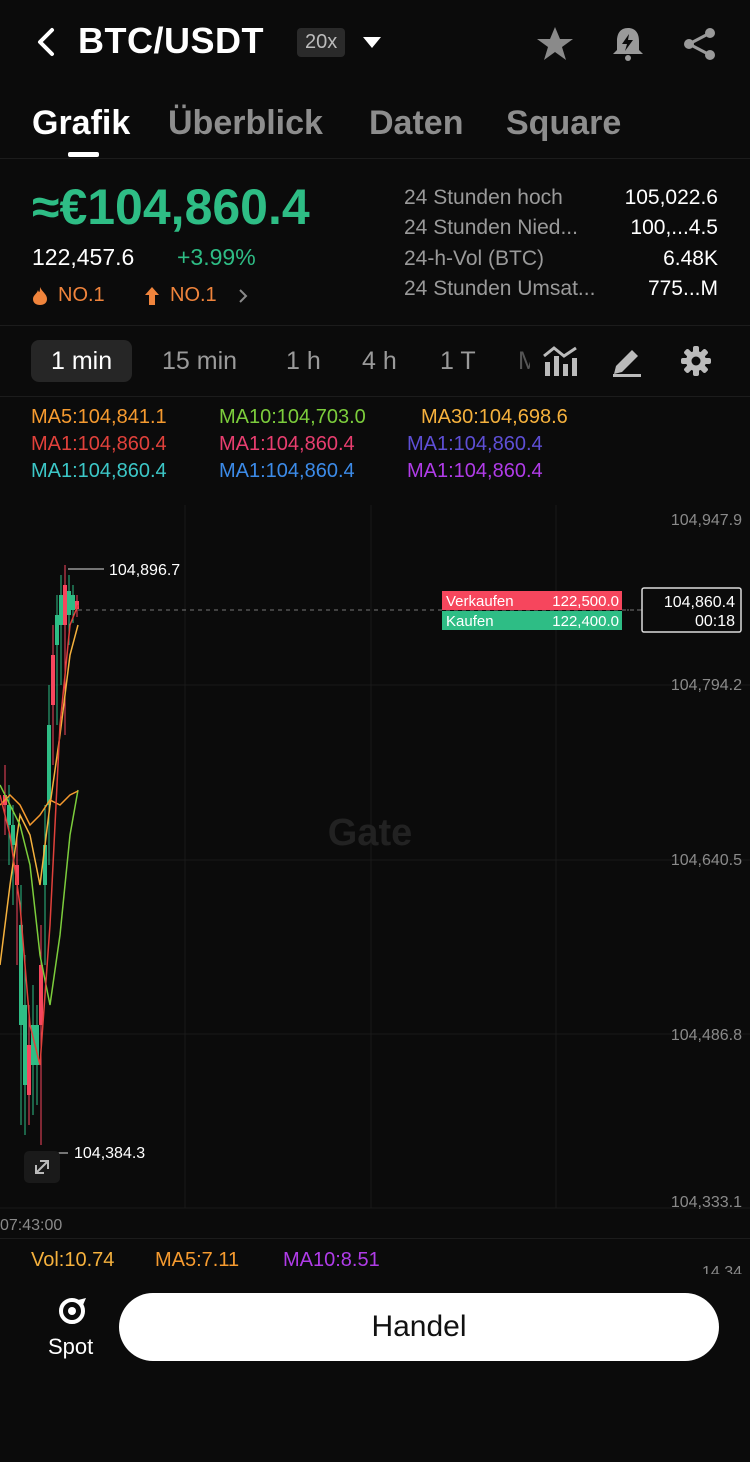  What do you see at coordinates (73, 1260) in the screenshot?
I see `volume-legend-vol: Vol:10.74` at bounding box center [73, 1260].